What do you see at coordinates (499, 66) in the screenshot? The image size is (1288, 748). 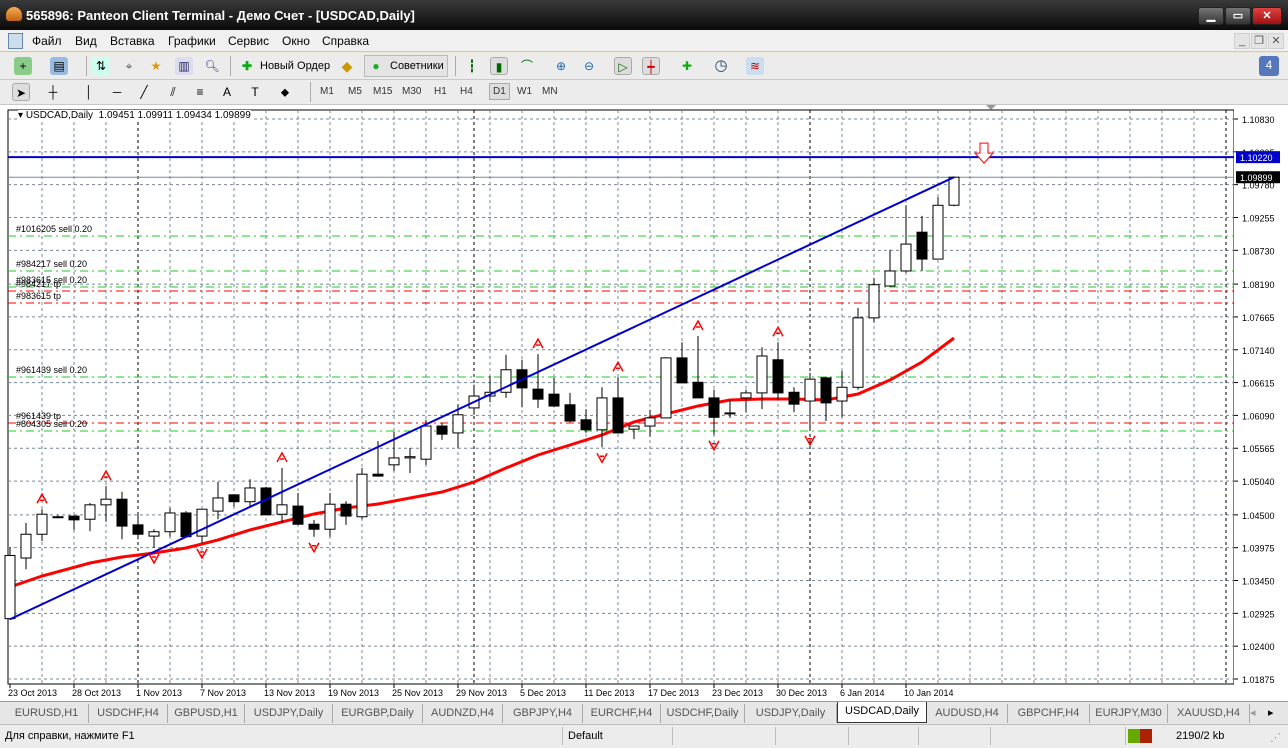 I see `candlestick-chart-icon: ▮` at bounding box center [499, 66].